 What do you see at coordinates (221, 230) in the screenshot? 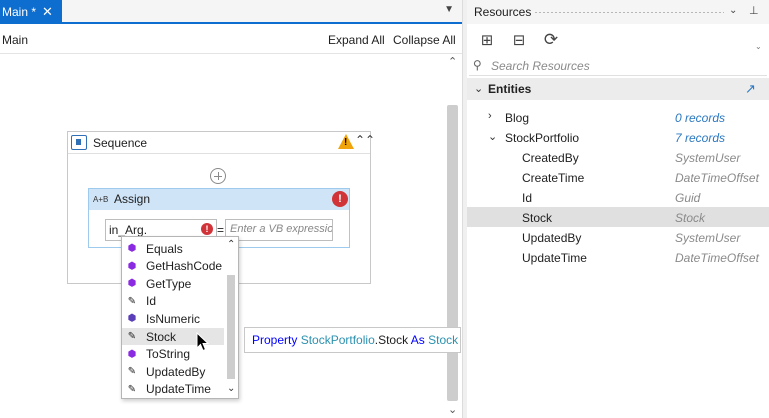
I see `equals-sign: =` at bounding box center [221, 230].